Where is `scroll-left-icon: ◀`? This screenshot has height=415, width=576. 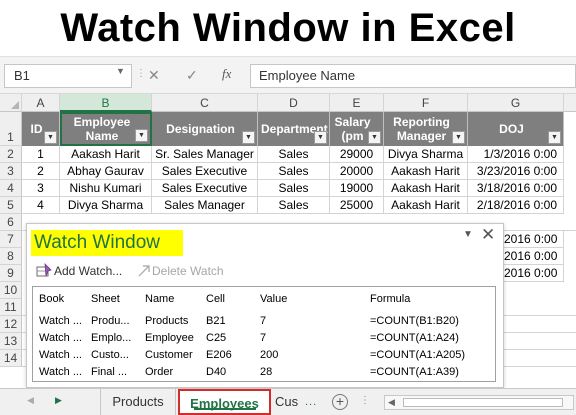 scroll-left-icon: ◀ is located at coordinates (391, 402).